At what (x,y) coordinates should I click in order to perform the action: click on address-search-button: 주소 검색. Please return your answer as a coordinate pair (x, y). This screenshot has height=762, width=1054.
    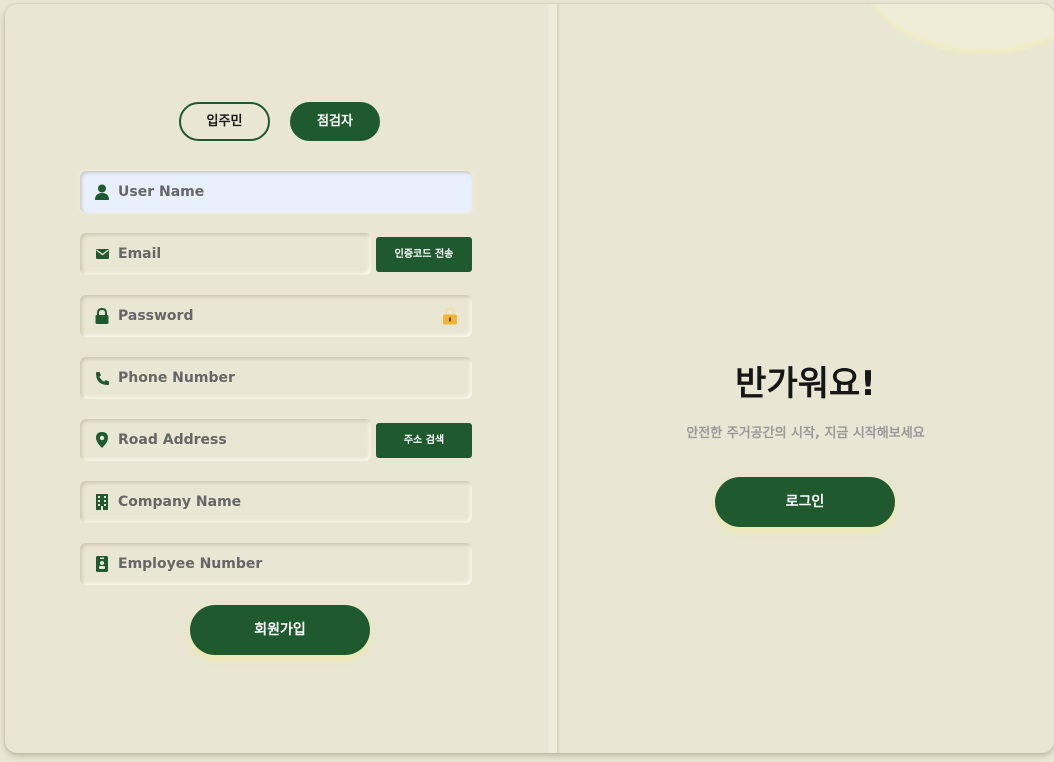
    Looking at the image, I should click on (424, 440).